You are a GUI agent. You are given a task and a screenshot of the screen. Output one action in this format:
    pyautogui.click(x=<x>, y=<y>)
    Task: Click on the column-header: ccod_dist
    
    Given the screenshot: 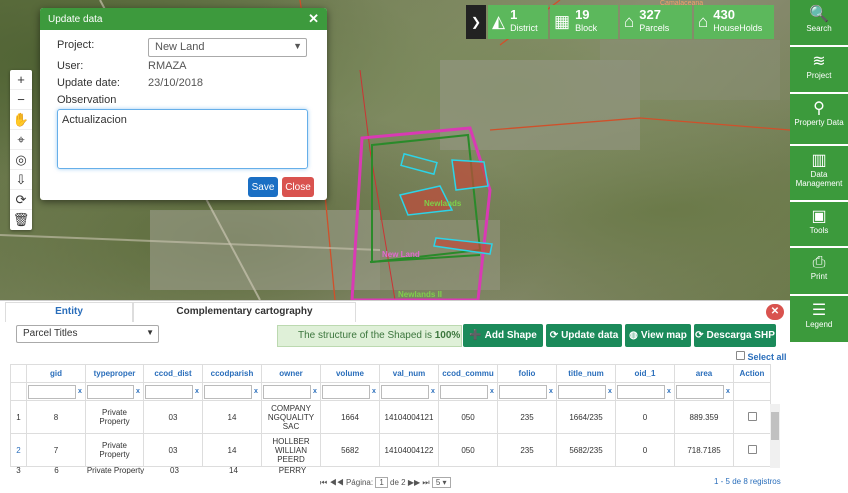 What is the action you would take?
    pyautogui.click(x=173, y=373)
    